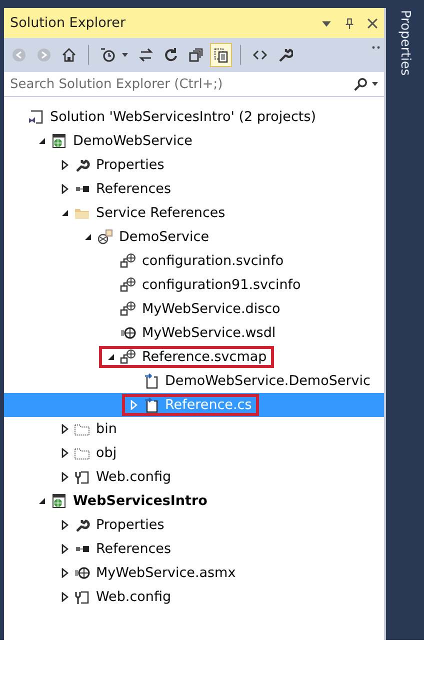  What do you see at coordinates (106, 429) in the screenshot?
I see `tree-item-label: bin` at bounding box center [106, 429].